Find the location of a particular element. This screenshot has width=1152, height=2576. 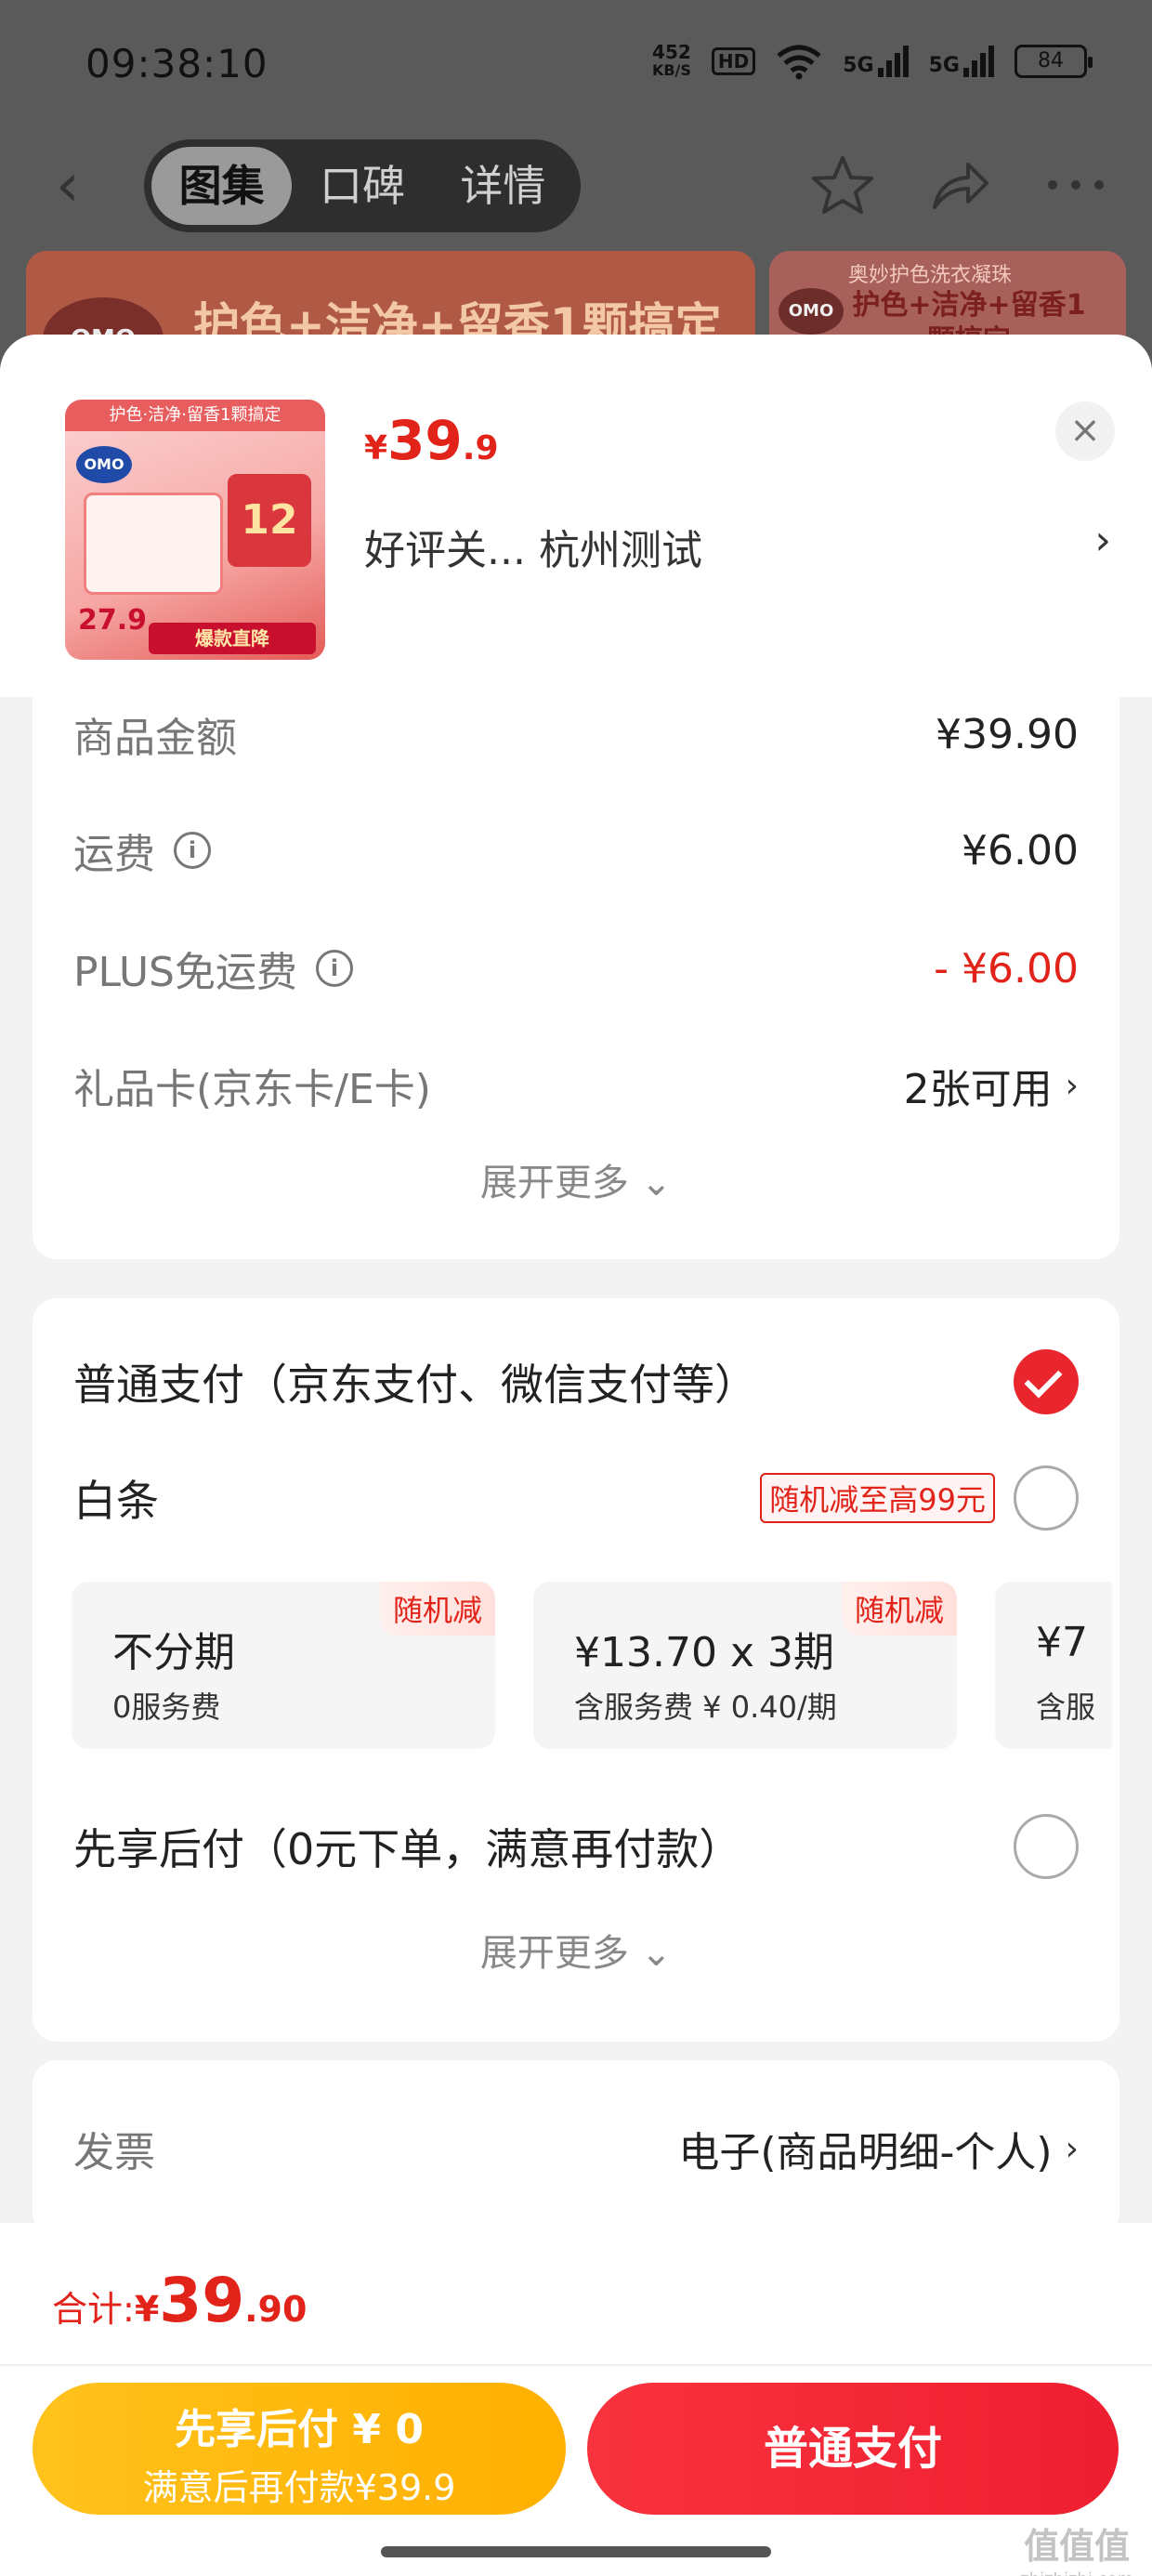

plan-title: ¥13.70 x 3期 is located at coordinates (704, 1652).